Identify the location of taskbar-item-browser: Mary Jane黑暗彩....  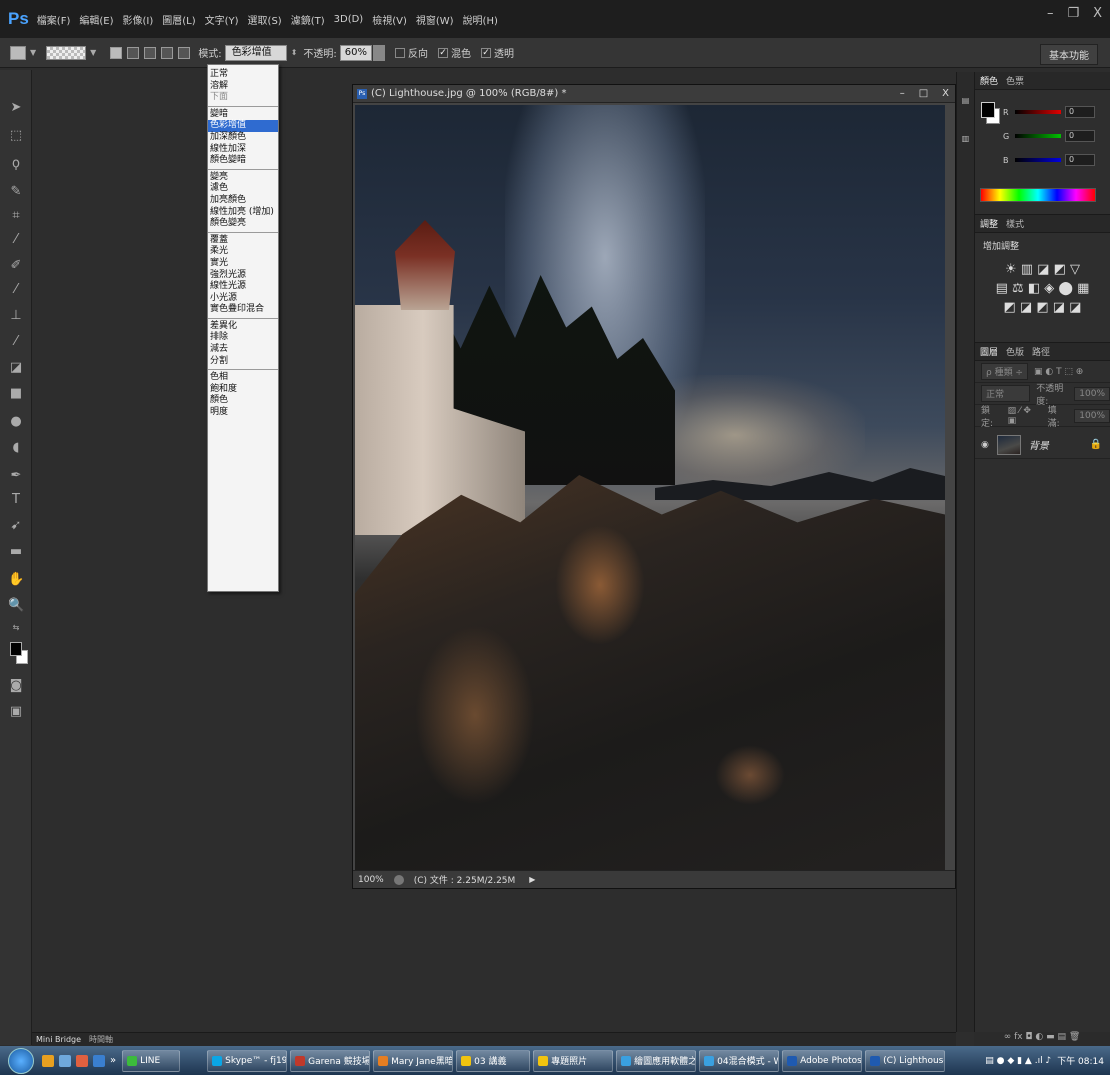
(413, 1060).